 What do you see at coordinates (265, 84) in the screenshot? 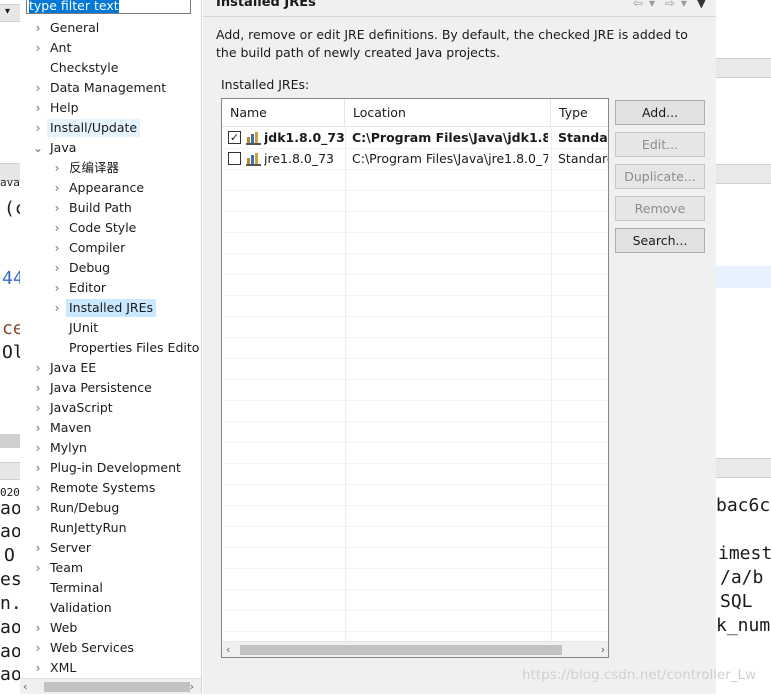
I see `installed-jres-label: Installed JREs:` at bounding box center [265, 84].